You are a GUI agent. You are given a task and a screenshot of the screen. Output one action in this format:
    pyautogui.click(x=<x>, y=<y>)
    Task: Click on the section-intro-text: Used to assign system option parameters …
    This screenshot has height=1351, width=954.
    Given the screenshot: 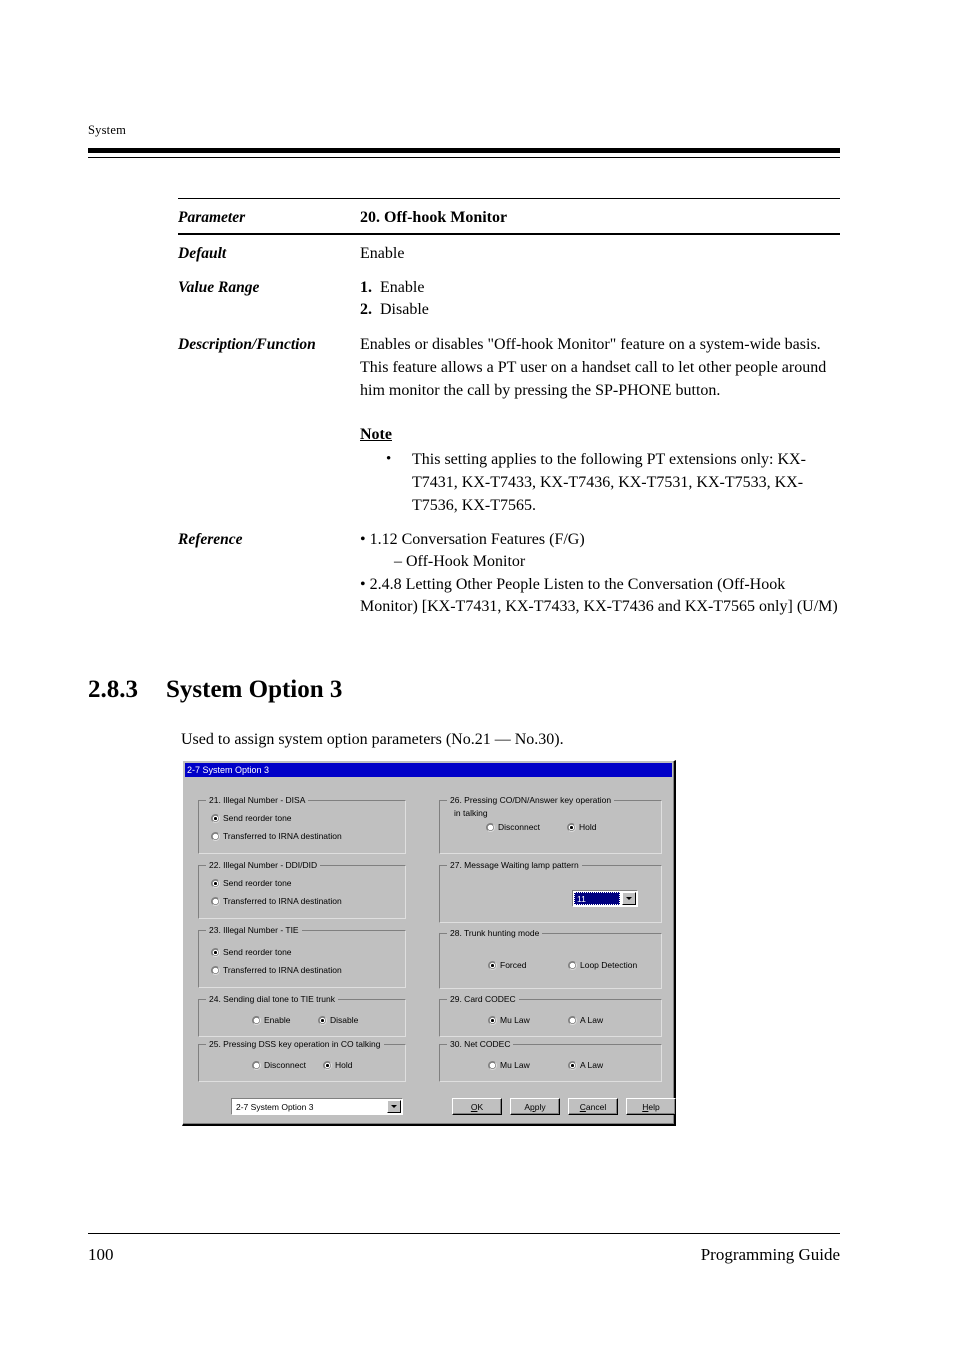 What is the action you would take?
    pyautogui.click(x=372, y=739)
    